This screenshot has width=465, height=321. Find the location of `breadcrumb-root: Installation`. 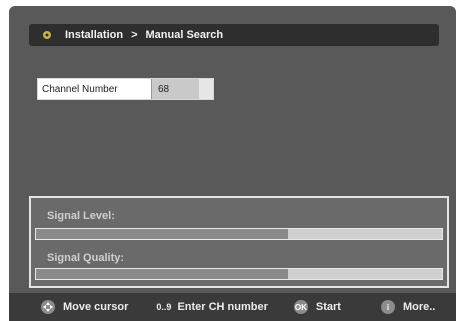

breadcrumb-root: Installation is located at coordinates (94, 35).